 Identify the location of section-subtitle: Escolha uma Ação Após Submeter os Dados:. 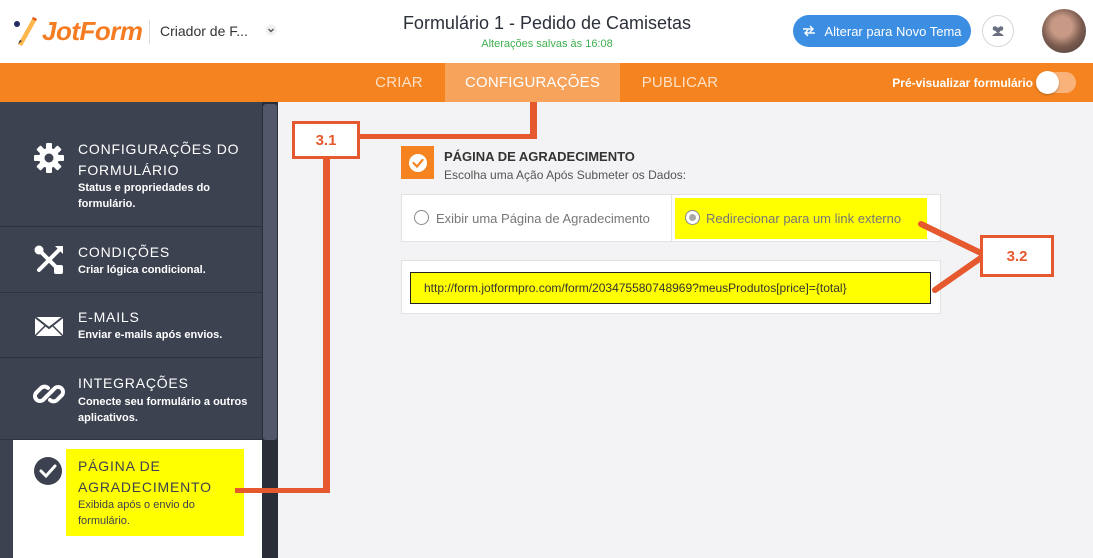
(565, 175).